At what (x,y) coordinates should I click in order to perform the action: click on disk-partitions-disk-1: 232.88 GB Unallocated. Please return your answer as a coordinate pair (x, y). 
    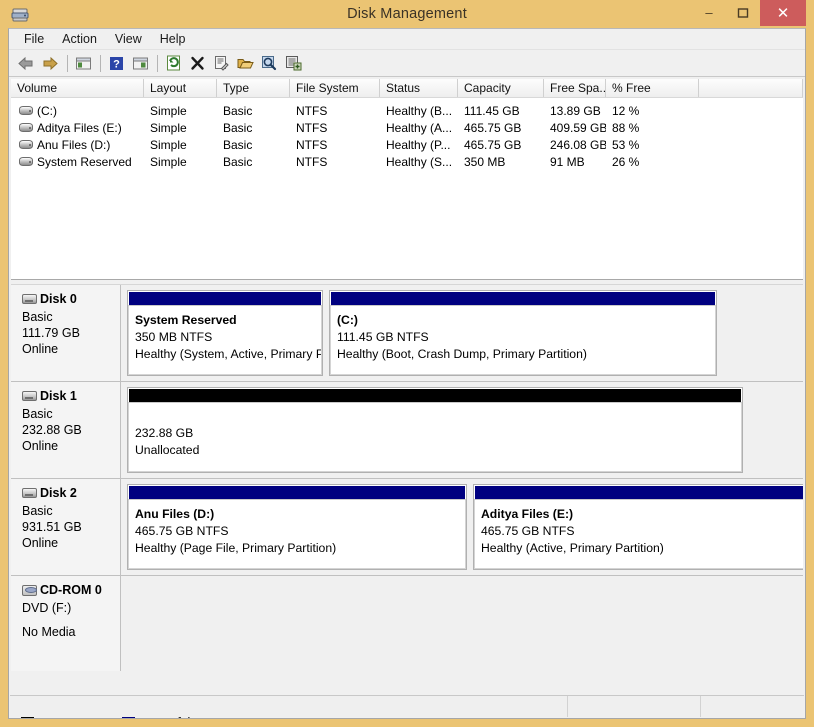
    Looking at the image, I should click on (462, 430).